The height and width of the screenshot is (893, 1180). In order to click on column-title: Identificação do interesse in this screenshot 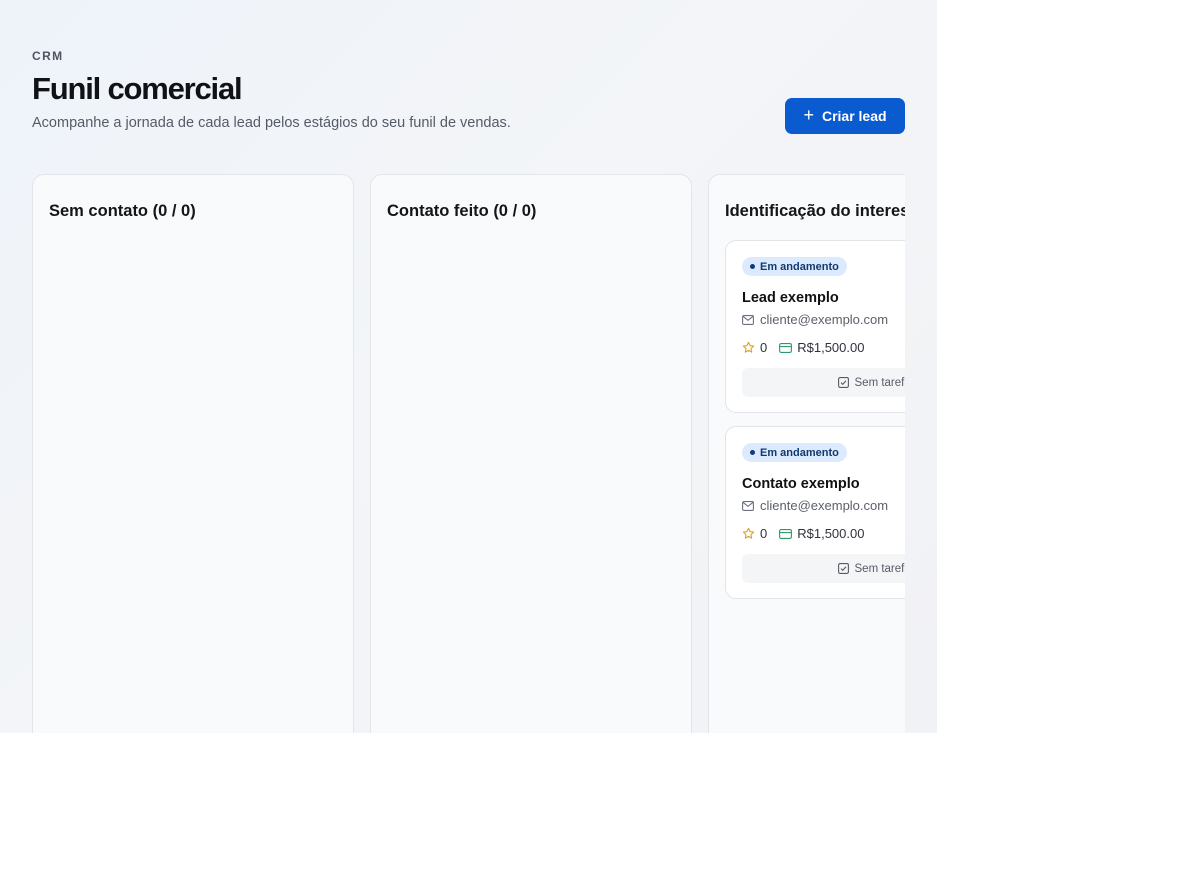, I will do `click(815, 211)`.